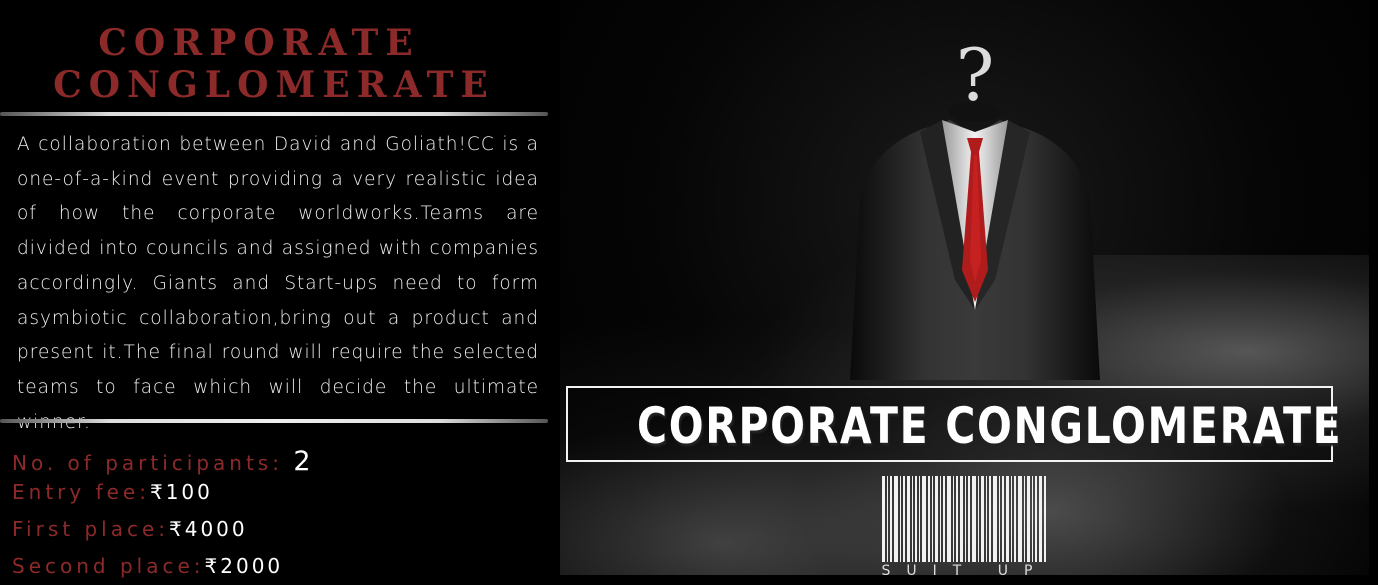 The width and height of the screenshot is (1378, 585). I want to click on first-place-label: First place:, so click(90, 529).